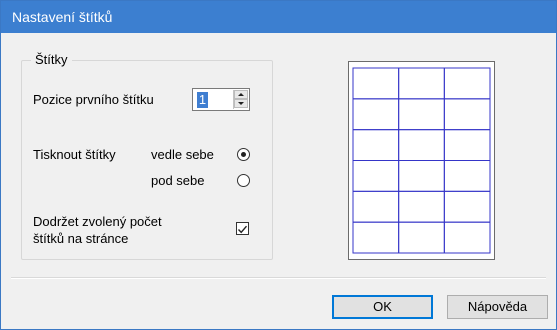  I want to click on keep-count-label-line2: štítků na stránce, so click(80, 238).